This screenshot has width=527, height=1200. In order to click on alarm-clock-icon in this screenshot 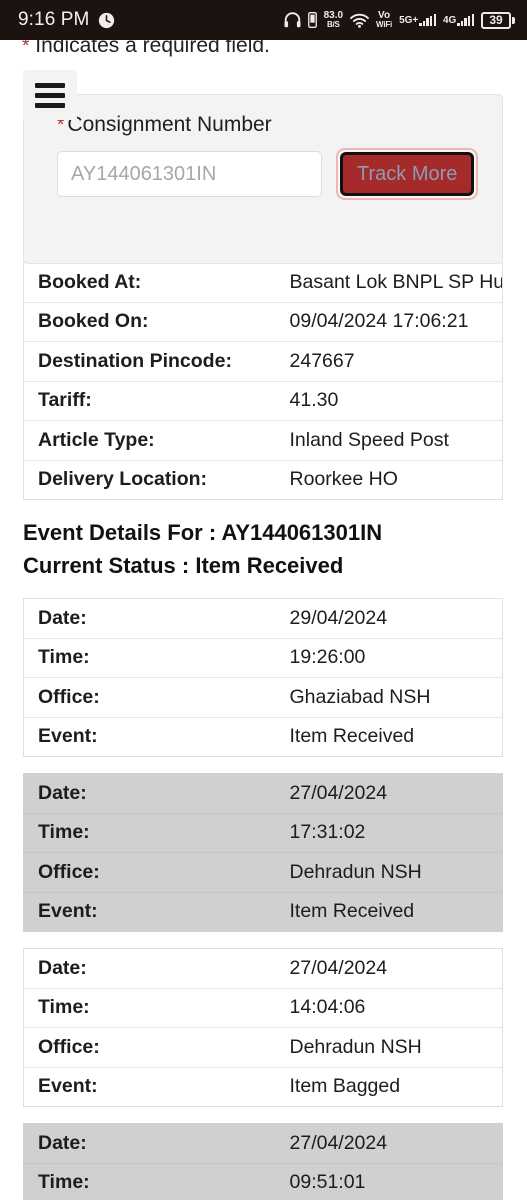, I will do `click(106, 20)`.